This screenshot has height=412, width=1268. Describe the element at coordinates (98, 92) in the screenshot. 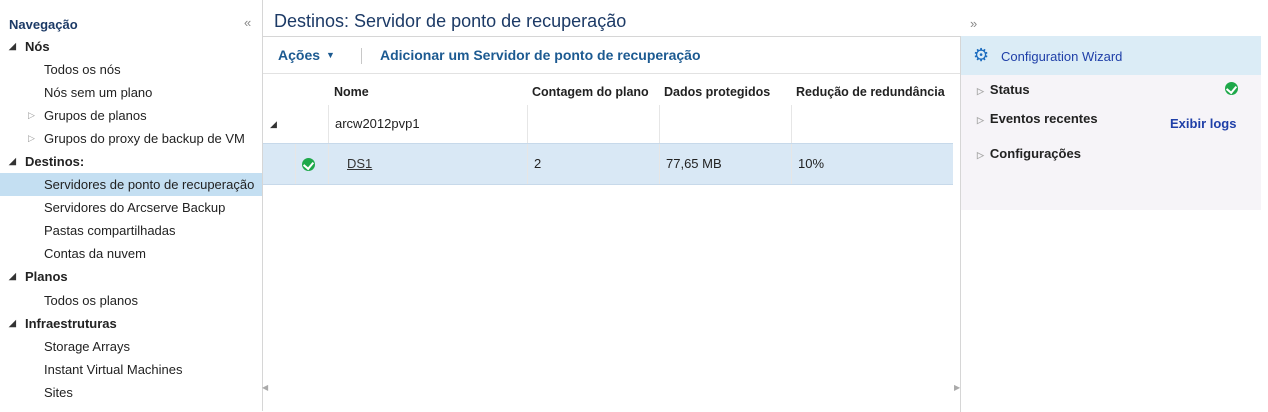

I see `nav-item-label: Nós sem um plano` at that location.